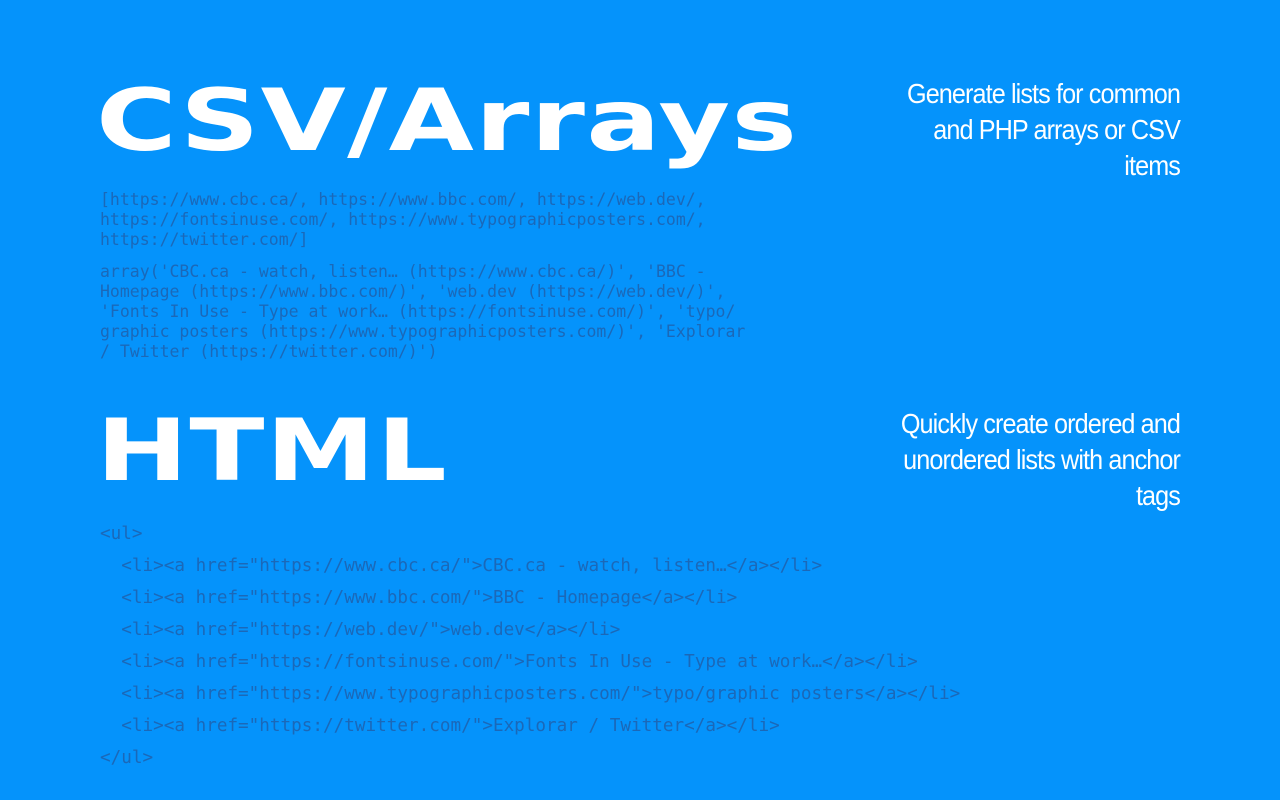 The width and height of the screenshot is (1280, 800). What do you see at coordinates (269, 352) in the screenshot?
I see `php-array-output-line: / Twitter (https://twitter.com/)')` at bounding box center [269, 352].